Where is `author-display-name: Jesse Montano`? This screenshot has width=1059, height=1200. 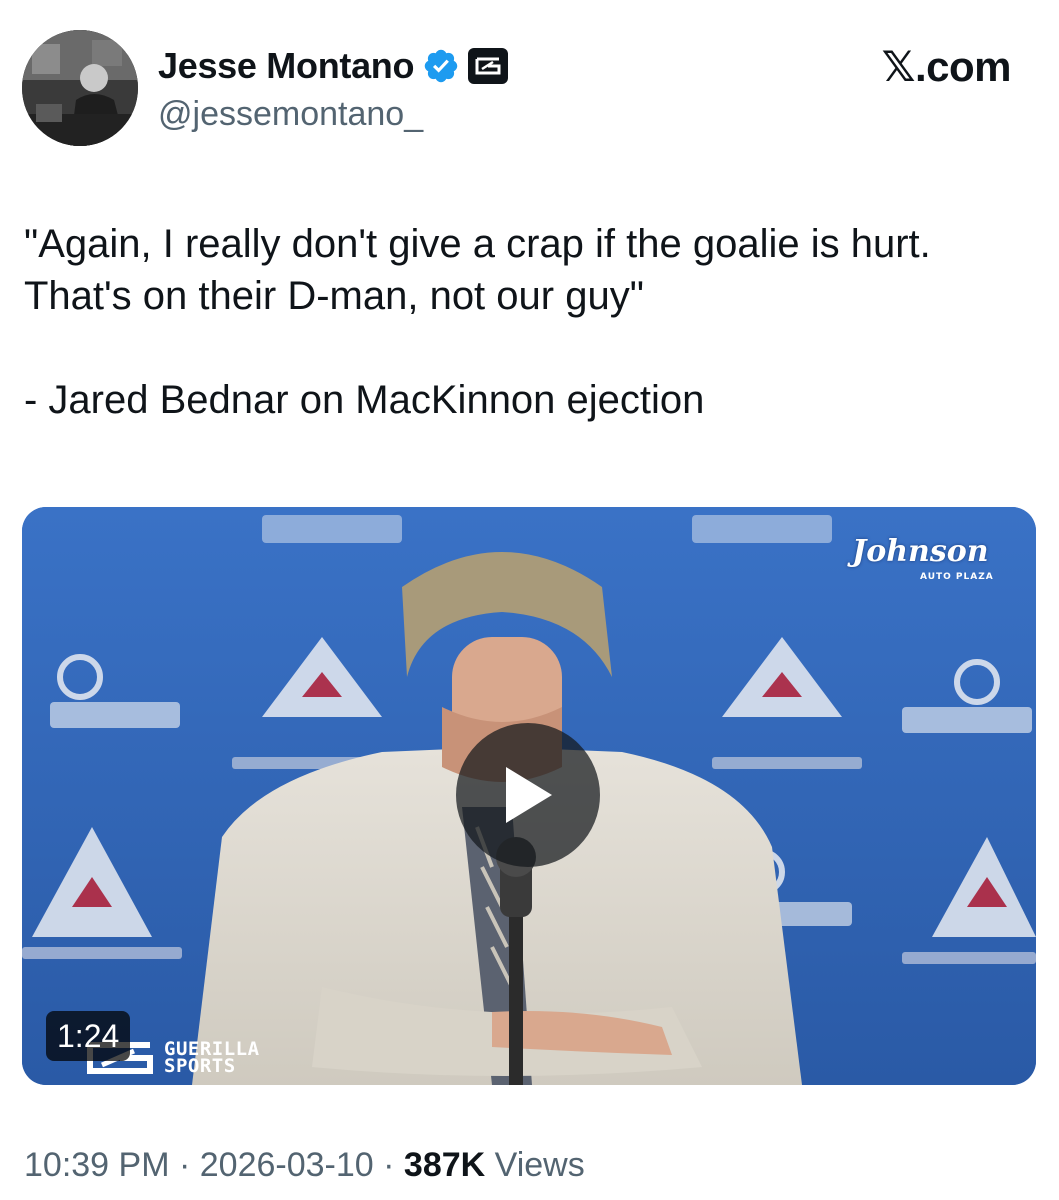 author-display-name: Jesse Montano is located at coordinates (286, 66).